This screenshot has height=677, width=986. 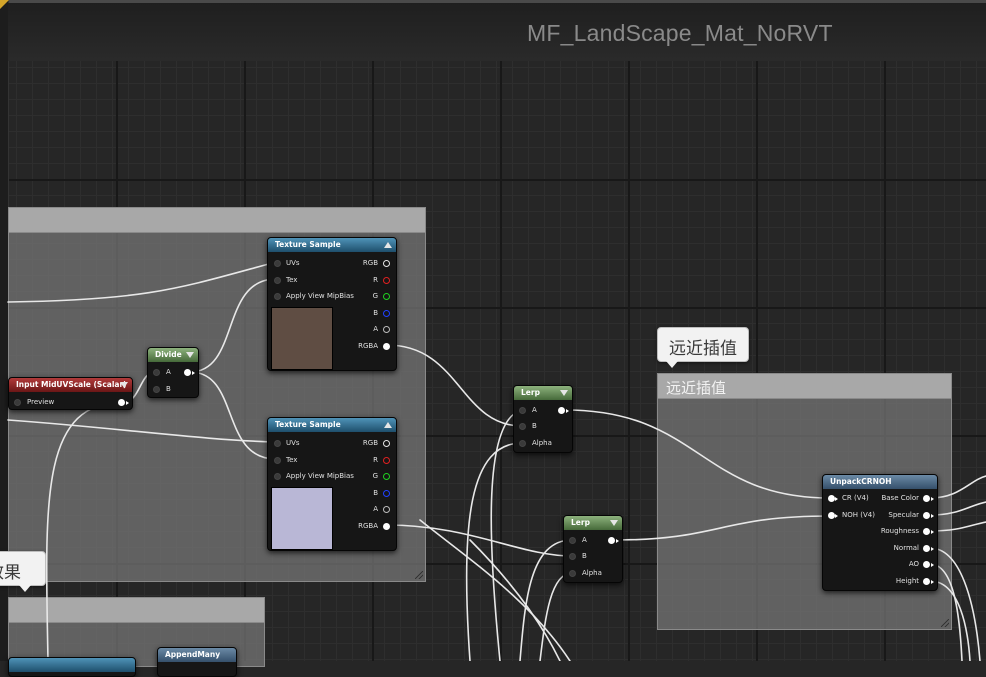 I want to click on divide-node: Divide A B, so click(x=173, y=372).